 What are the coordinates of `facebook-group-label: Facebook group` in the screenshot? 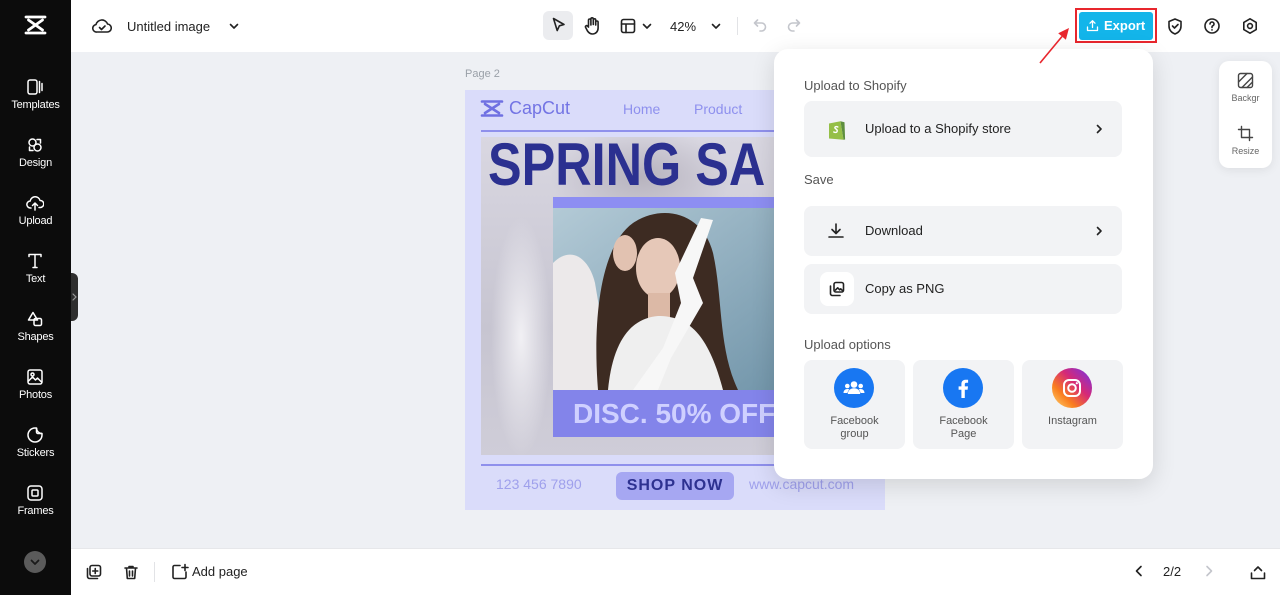 It's located at (854, 427).